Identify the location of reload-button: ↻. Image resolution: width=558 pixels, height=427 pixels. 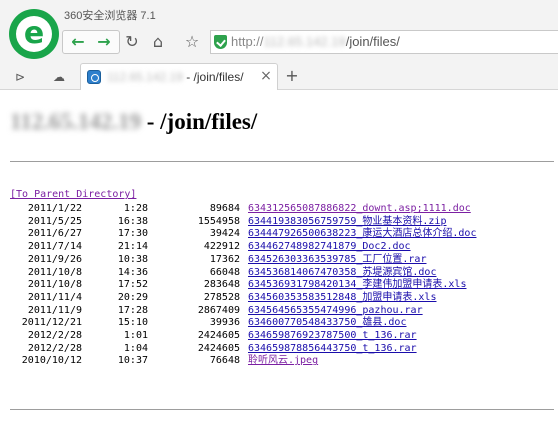
(132, 42).